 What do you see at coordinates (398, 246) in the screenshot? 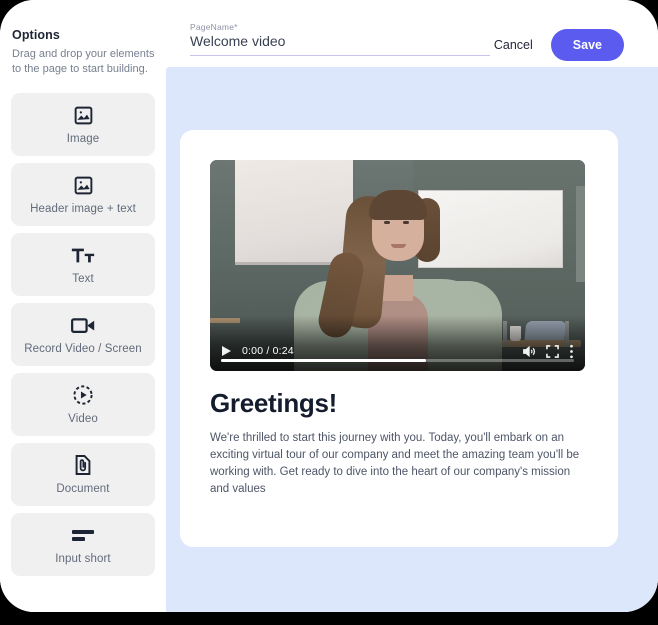
I see `mouth` at bounding box center [398, 246].